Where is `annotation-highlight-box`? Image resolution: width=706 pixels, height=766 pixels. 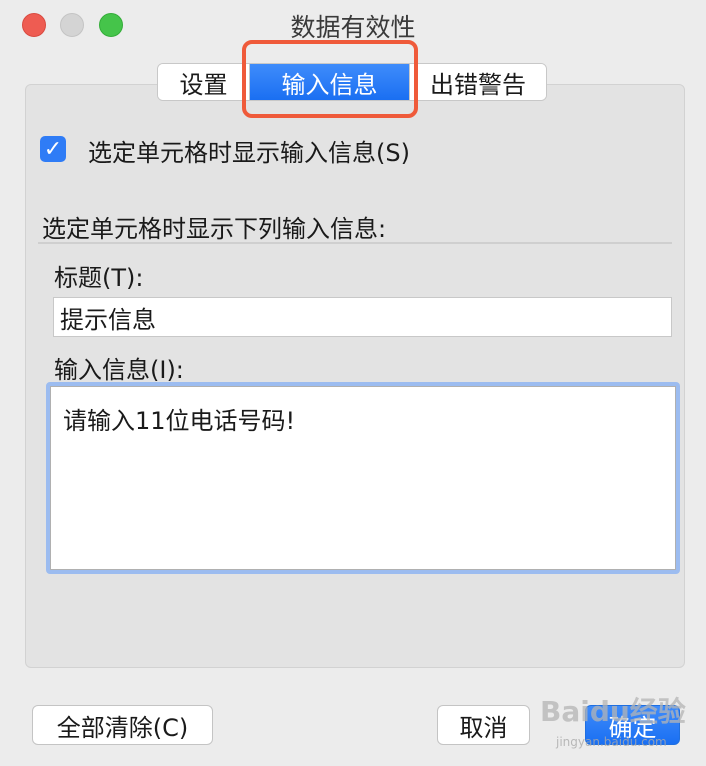 annotation-highlight-box is located at coordinates (330, 79).